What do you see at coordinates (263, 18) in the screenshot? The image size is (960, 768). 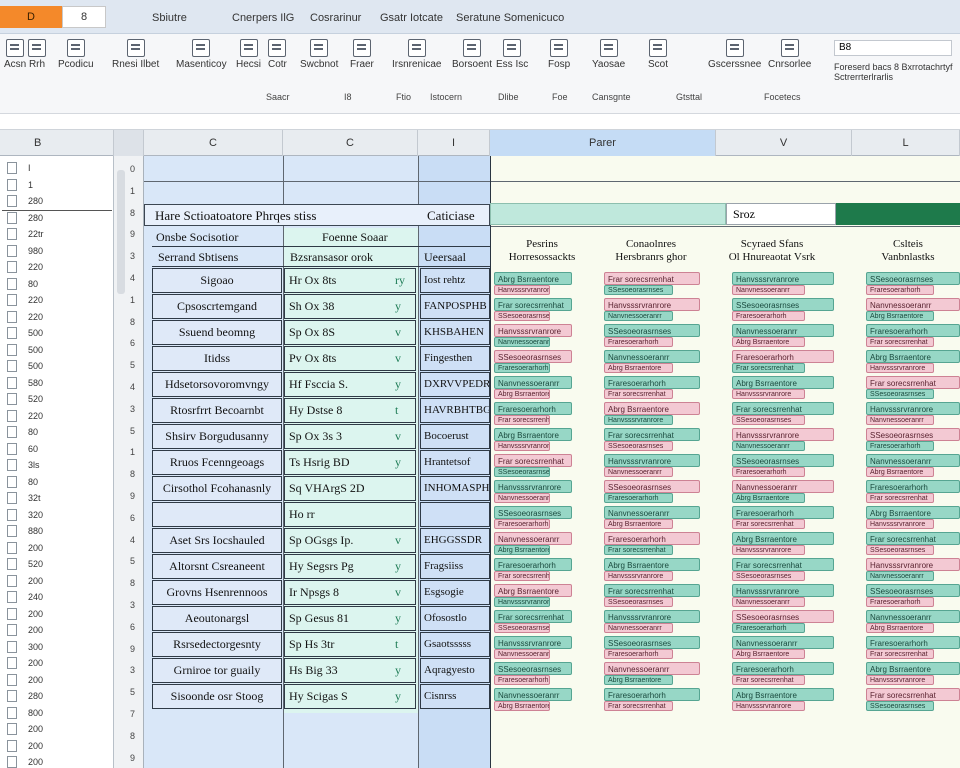 I see `tab-2: Cnerpers IlG` at bounding box center [263, 18].